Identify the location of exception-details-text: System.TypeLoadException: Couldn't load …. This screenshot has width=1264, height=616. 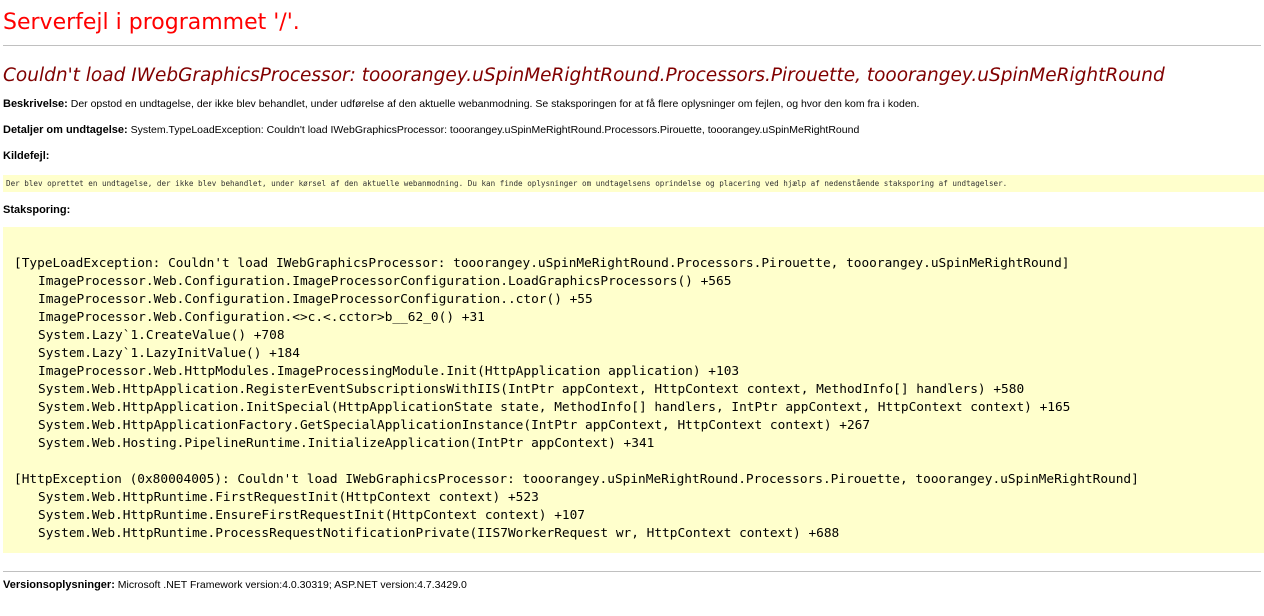
(495, 130).